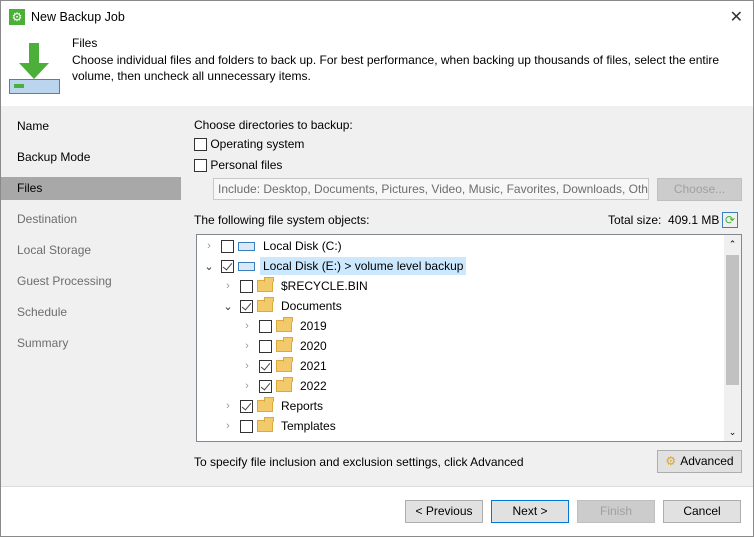 This screenshot has width=754, height=537. I want to click on scroll-down-icon: ⌄, so click(732, 432).